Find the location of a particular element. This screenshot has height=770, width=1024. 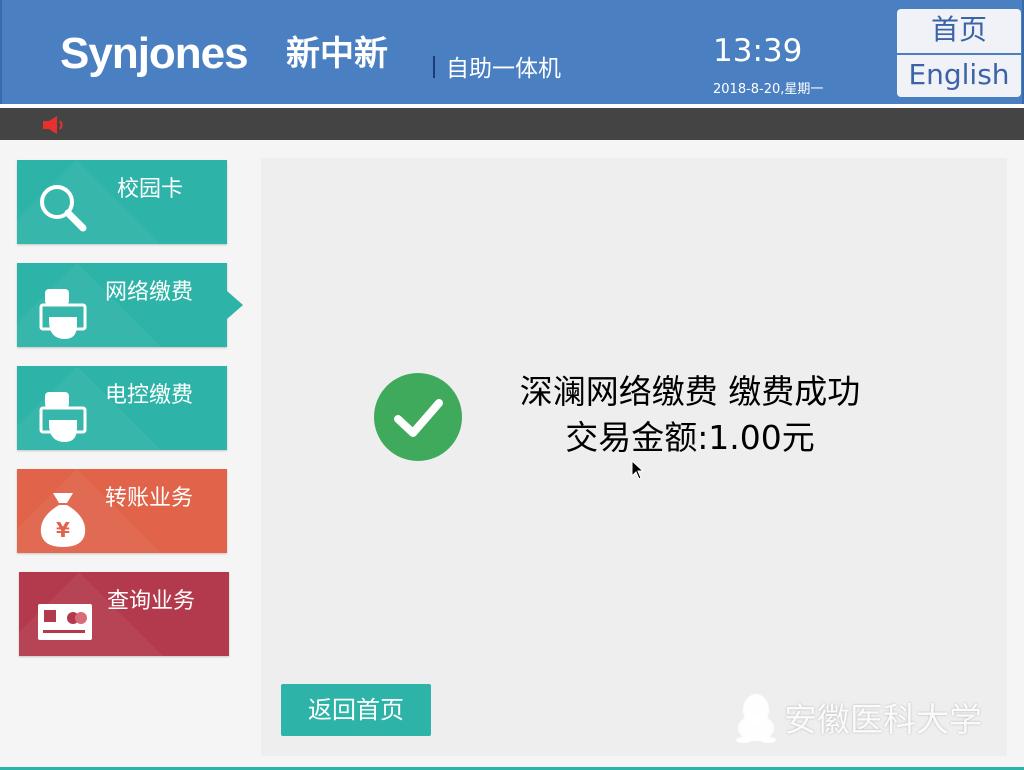

sidebar-item-label: 校园卡 is located at coordinates (150, 189).